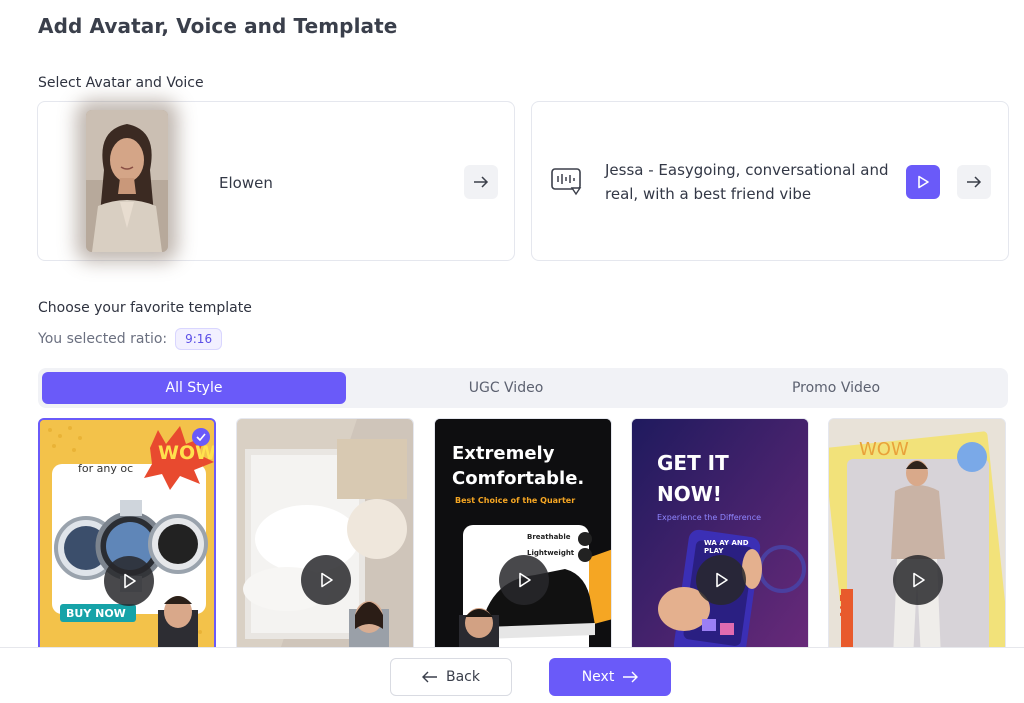 The image size is (1024, 703). I want to click on template-card-watch: for any oc WOW BUY NOW, so click(127, 538).